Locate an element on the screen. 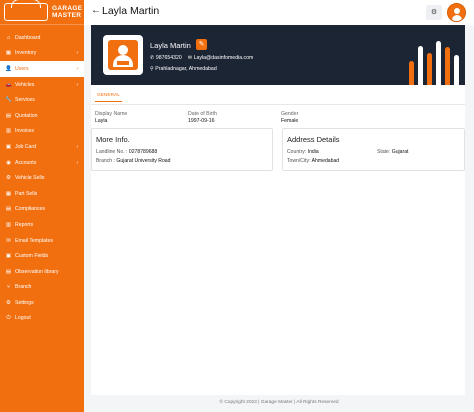  address-details-title: Address Details is located at coordinates (313, 139).